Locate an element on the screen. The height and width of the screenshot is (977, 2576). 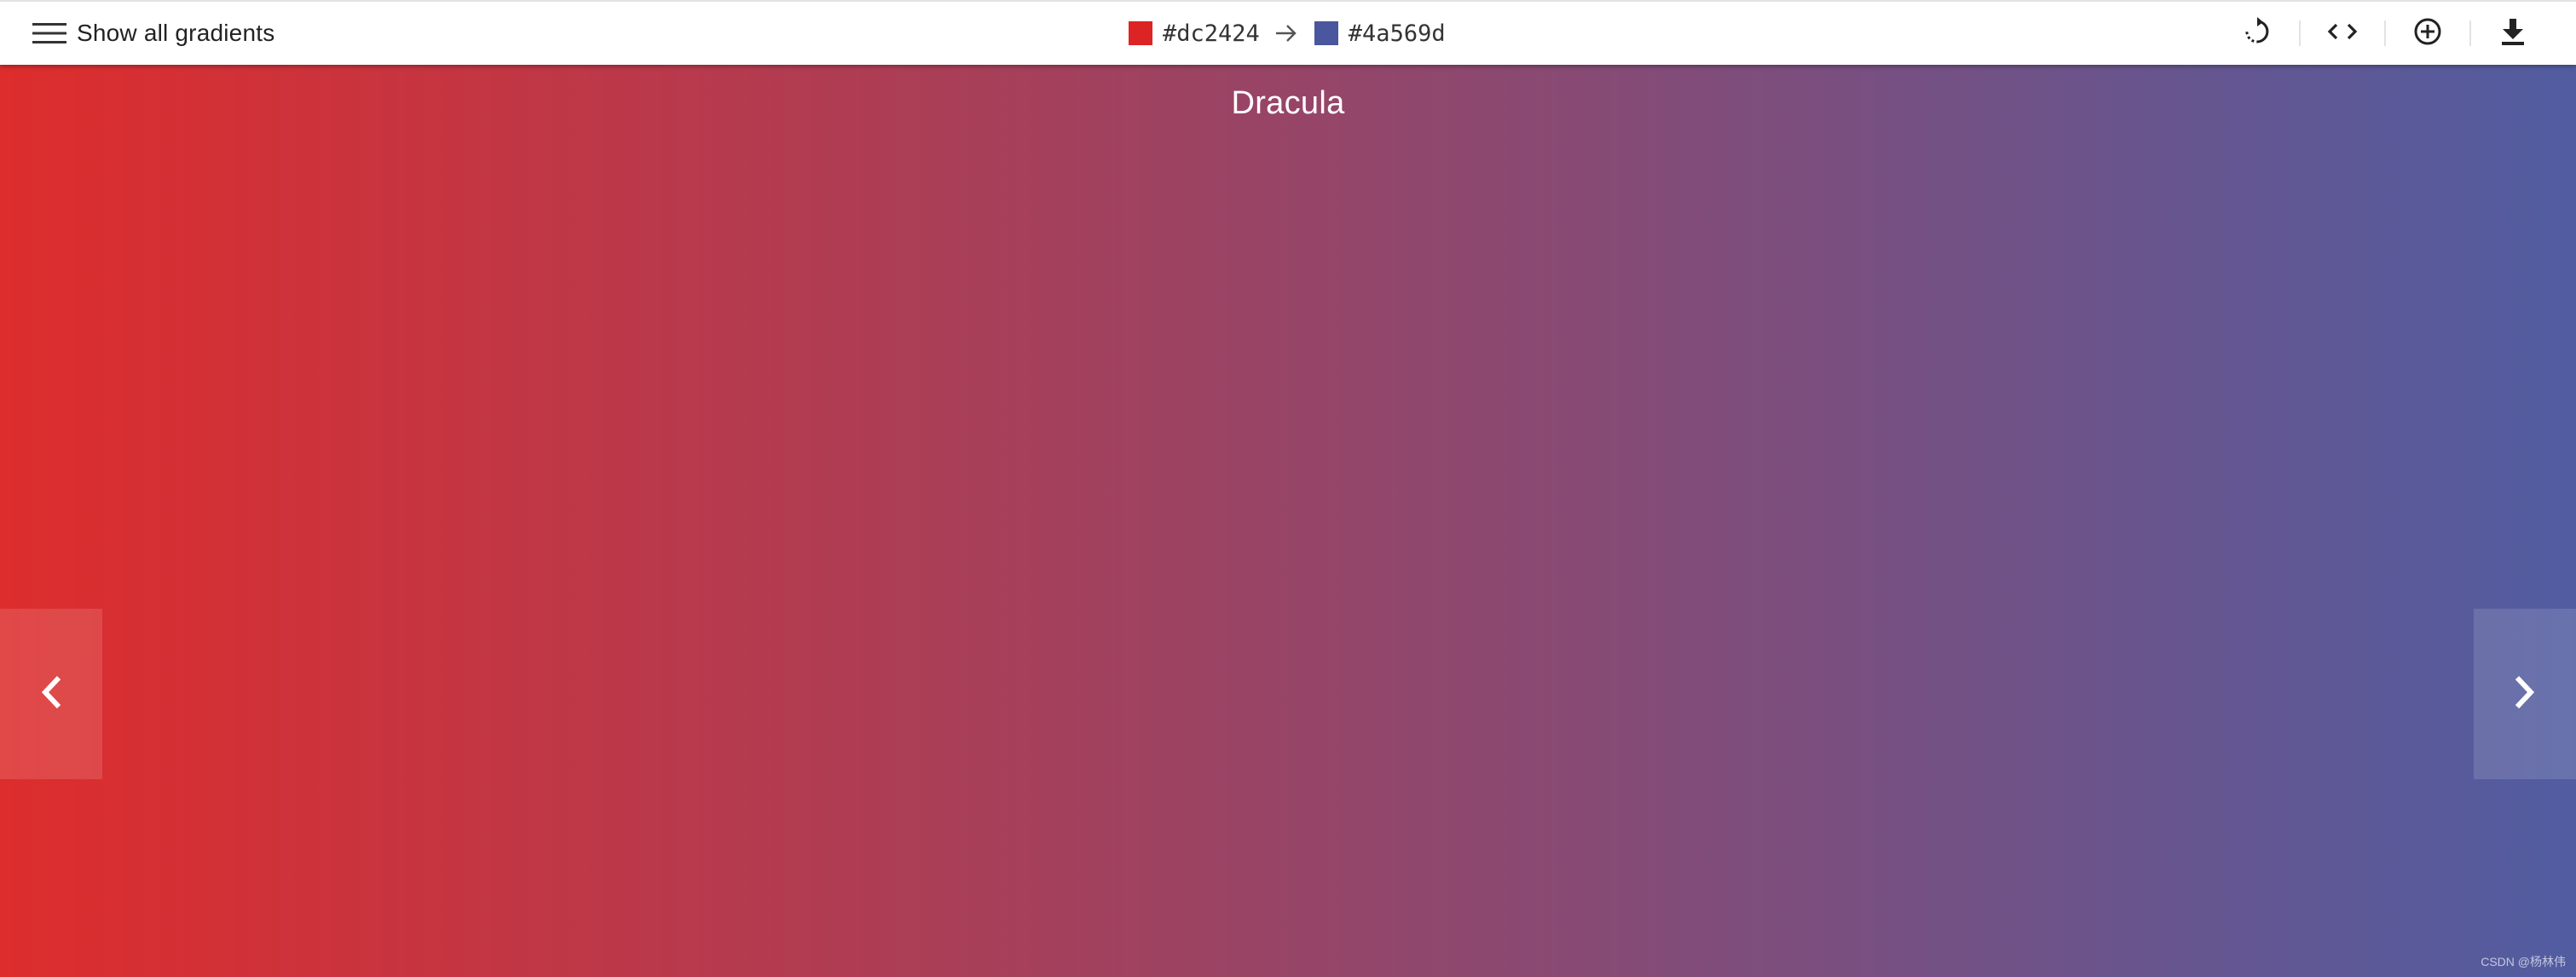
color-hex-end: #4a569d is located at coordinates (1397, 33).